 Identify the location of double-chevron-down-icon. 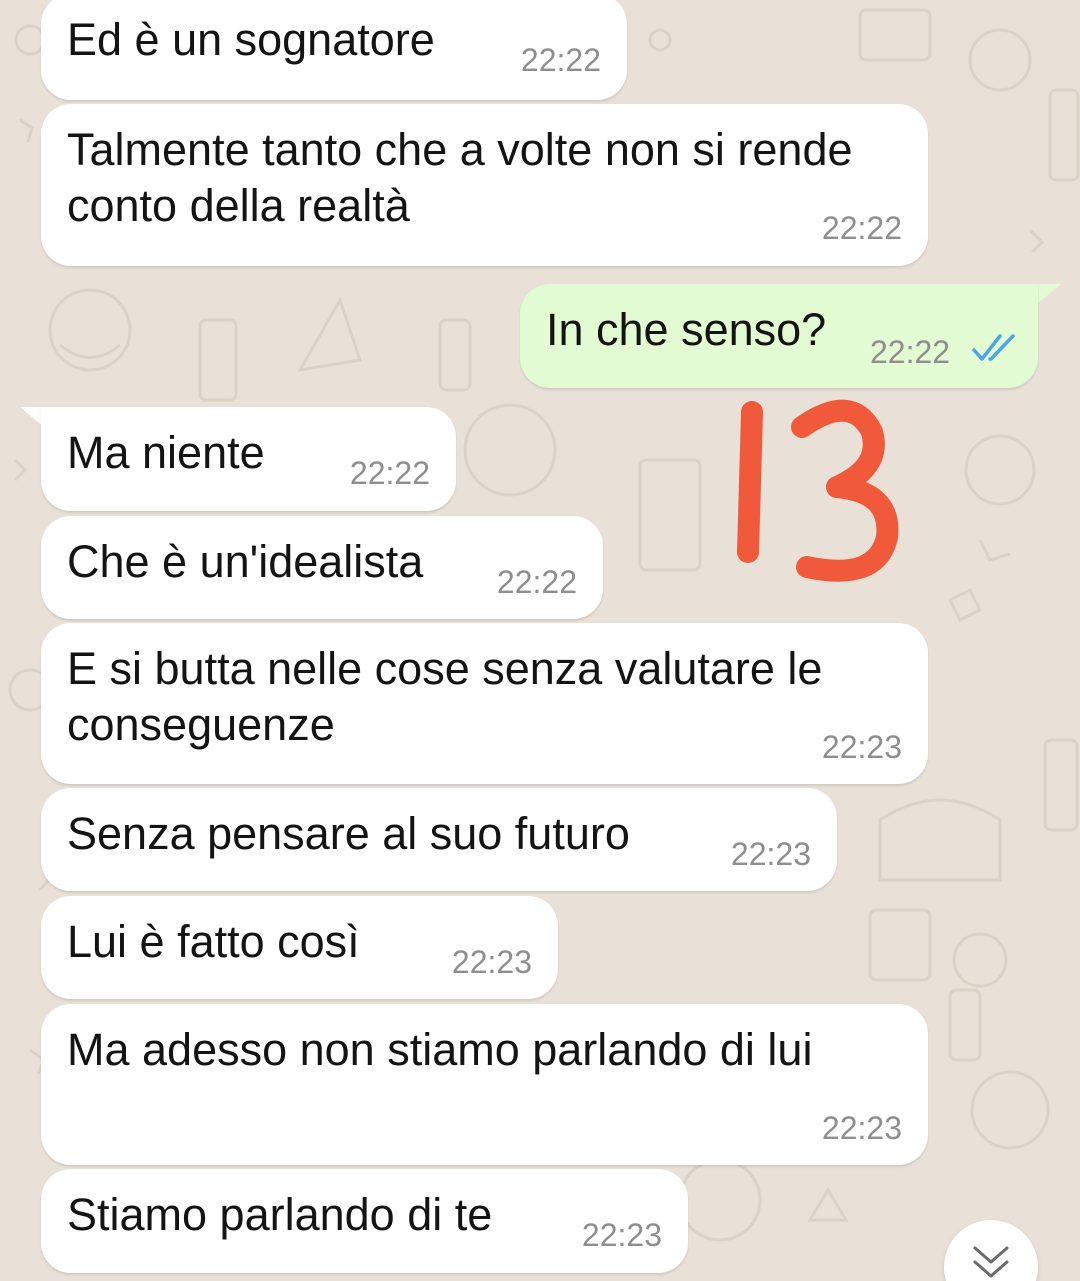
(991, 1262).